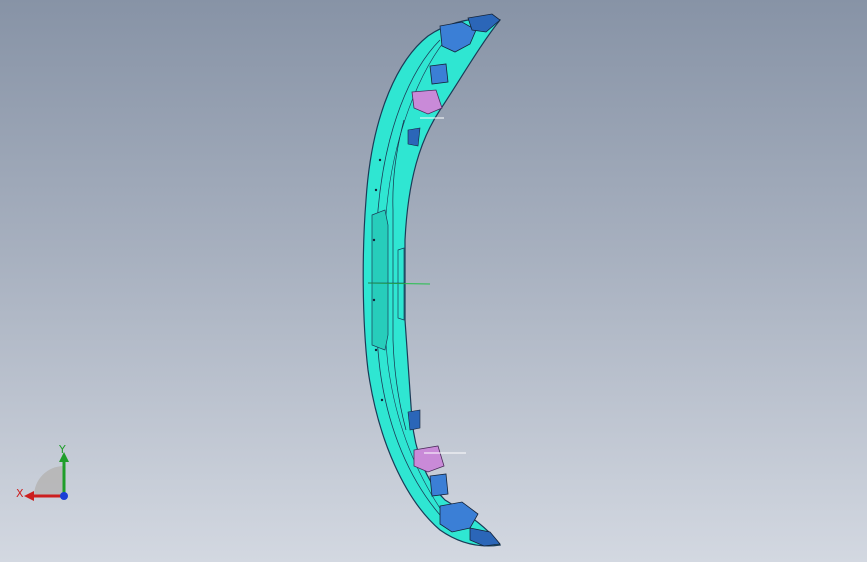 This screenshot has width=867, height=562. Describe the element at coordinates (49, 481) in the screenshot. I see `triad-plane-icon` at that location.